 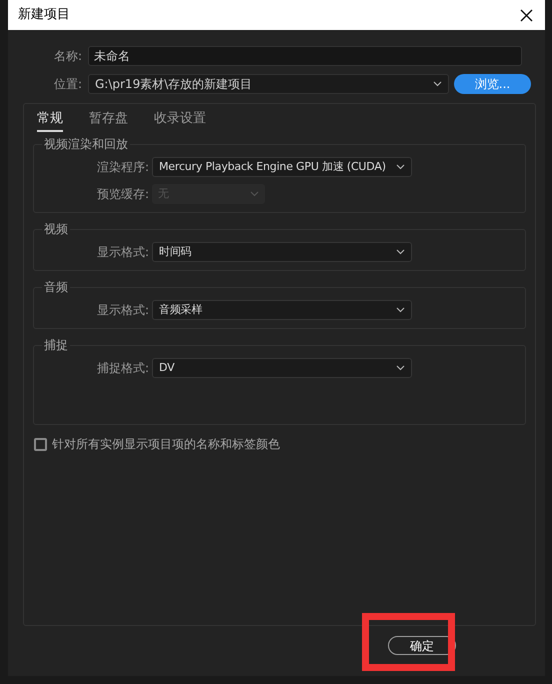 What do you see at coordinates (123, 194) in the screenshot?
I see `field-label: 预览缓存:` at bounding box center [123, 194].